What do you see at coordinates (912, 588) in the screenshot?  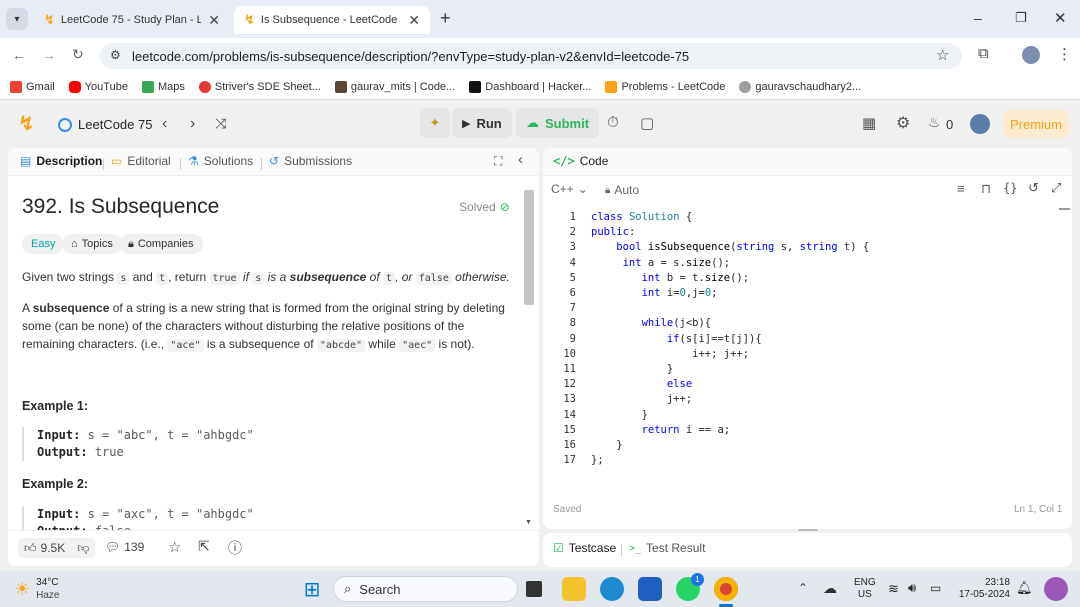 I see `volume-icon: 🔊︎` at bounding box center [912, 588].